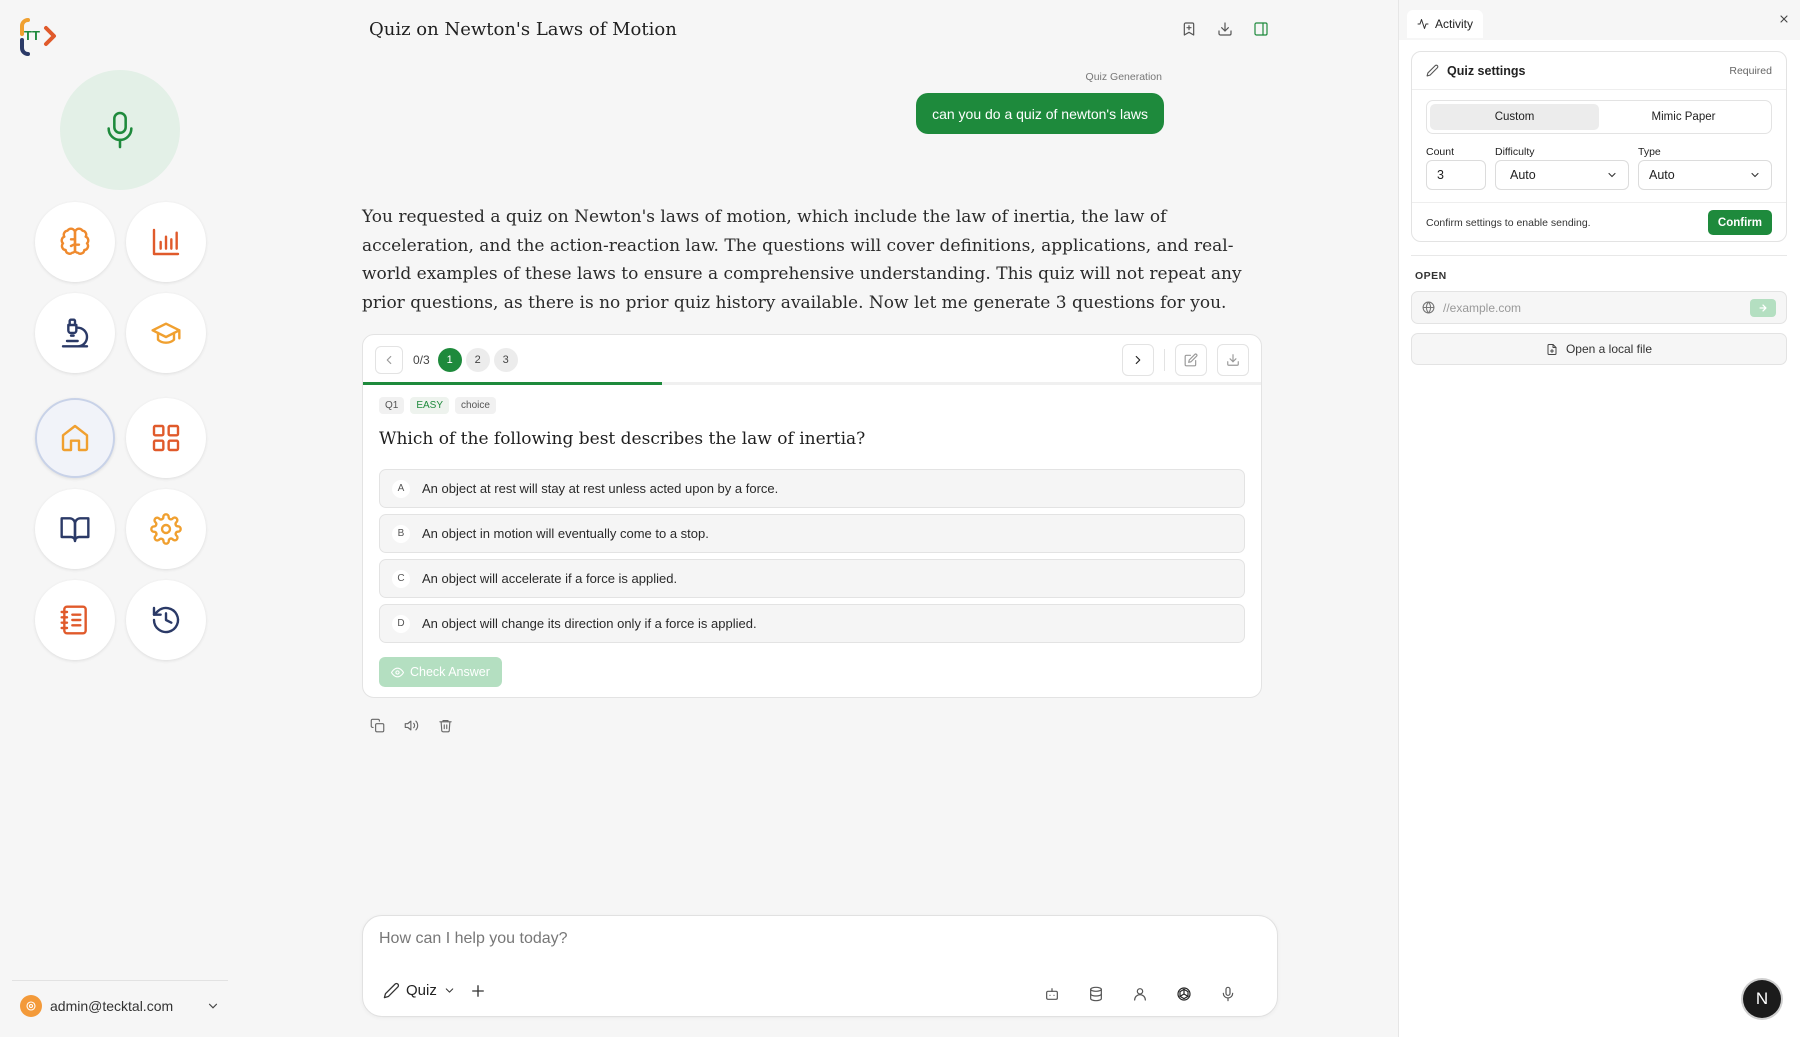  Describe the element at coordinates (1096, 994) in the screenshot. I see `knowledge-base-button` at that location.